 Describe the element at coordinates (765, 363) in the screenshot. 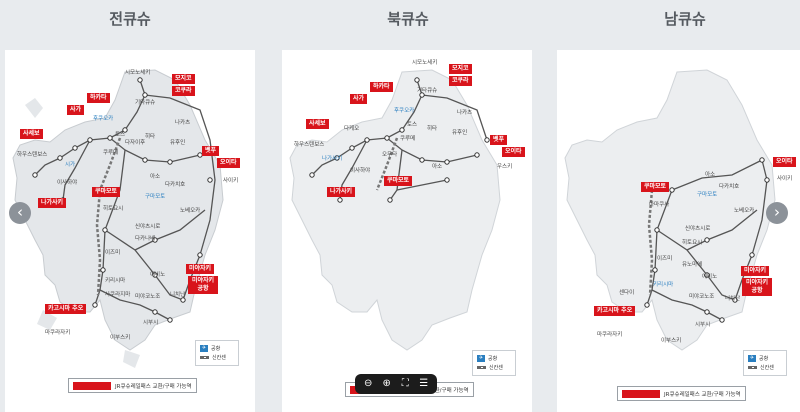

I see `map-legend-south: ✈ 공항 신칸센` at that location.